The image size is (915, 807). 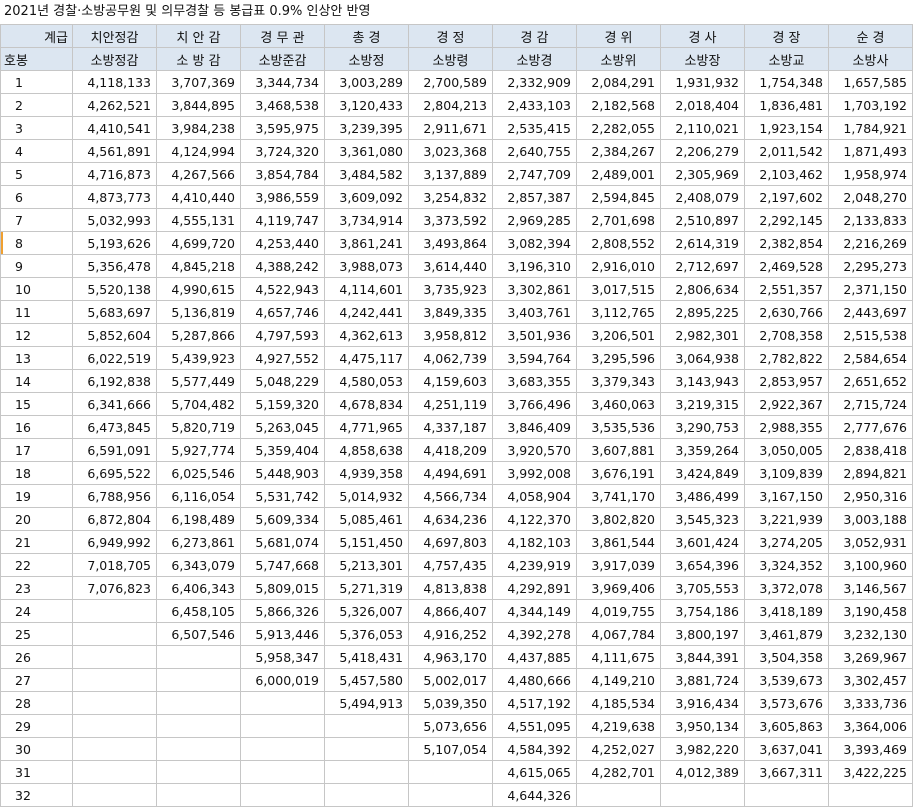 I want to click on salary-cell: 2,630,766, so click(x=786, y=312).